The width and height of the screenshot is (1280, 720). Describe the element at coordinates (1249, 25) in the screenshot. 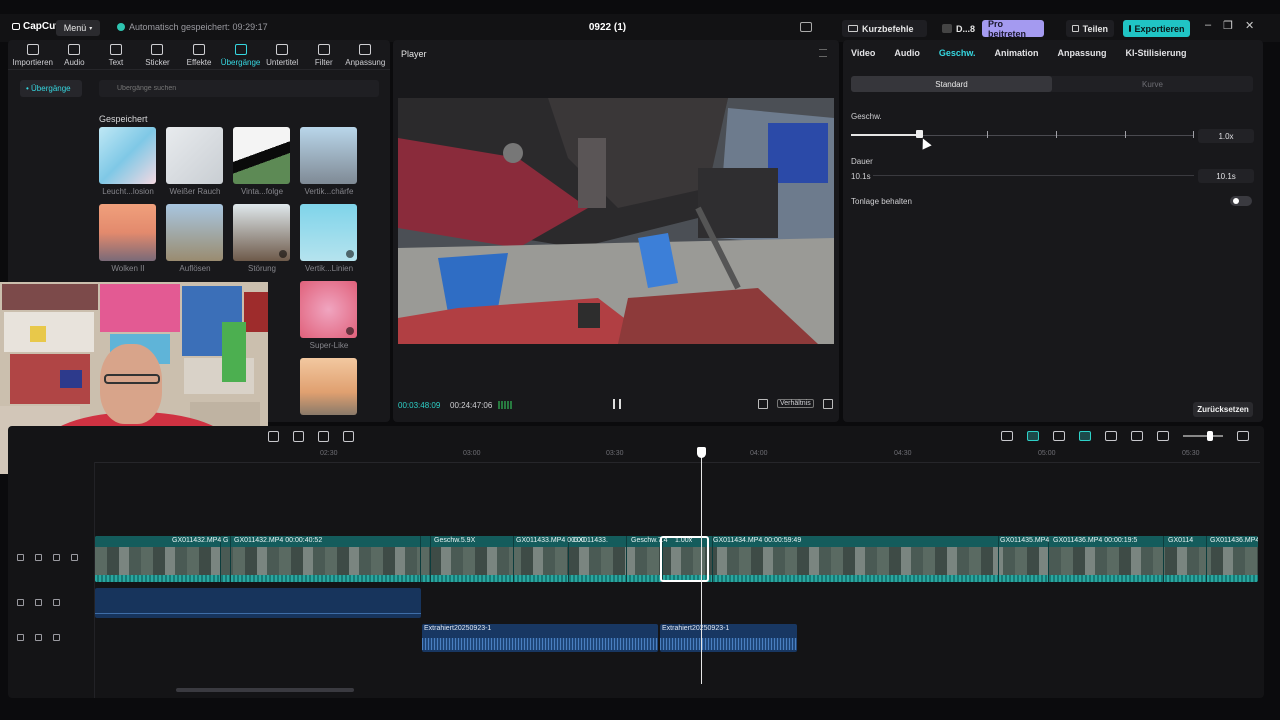

I see `close-icon: ✕` at that location.